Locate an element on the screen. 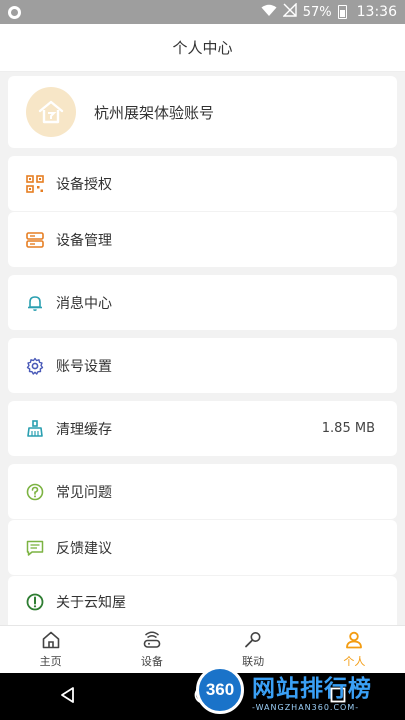  person-icon is located at coordinates (354, 640).